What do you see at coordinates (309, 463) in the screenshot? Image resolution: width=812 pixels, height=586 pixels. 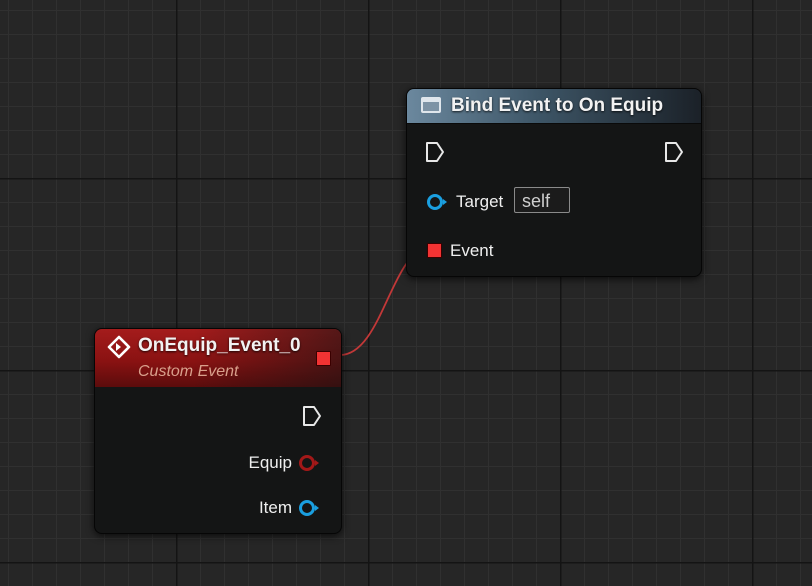 I see `equip-pin` at bounding box center [309, 463].